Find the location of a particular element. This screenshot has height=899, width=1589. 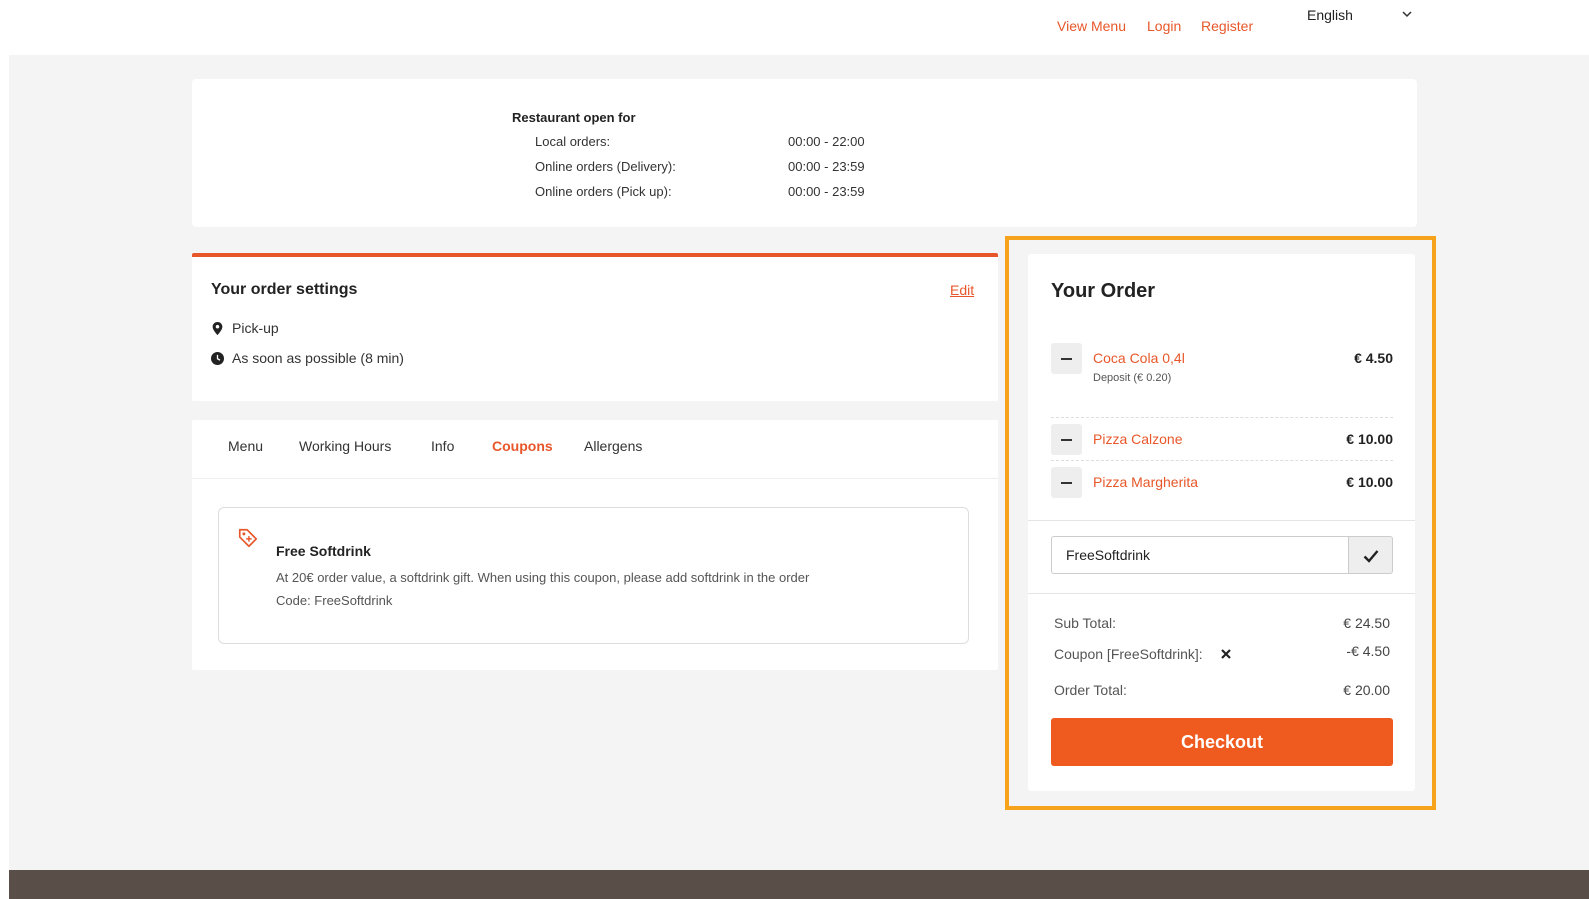

chevron-down-icon is located at coordinates (1407, 14).